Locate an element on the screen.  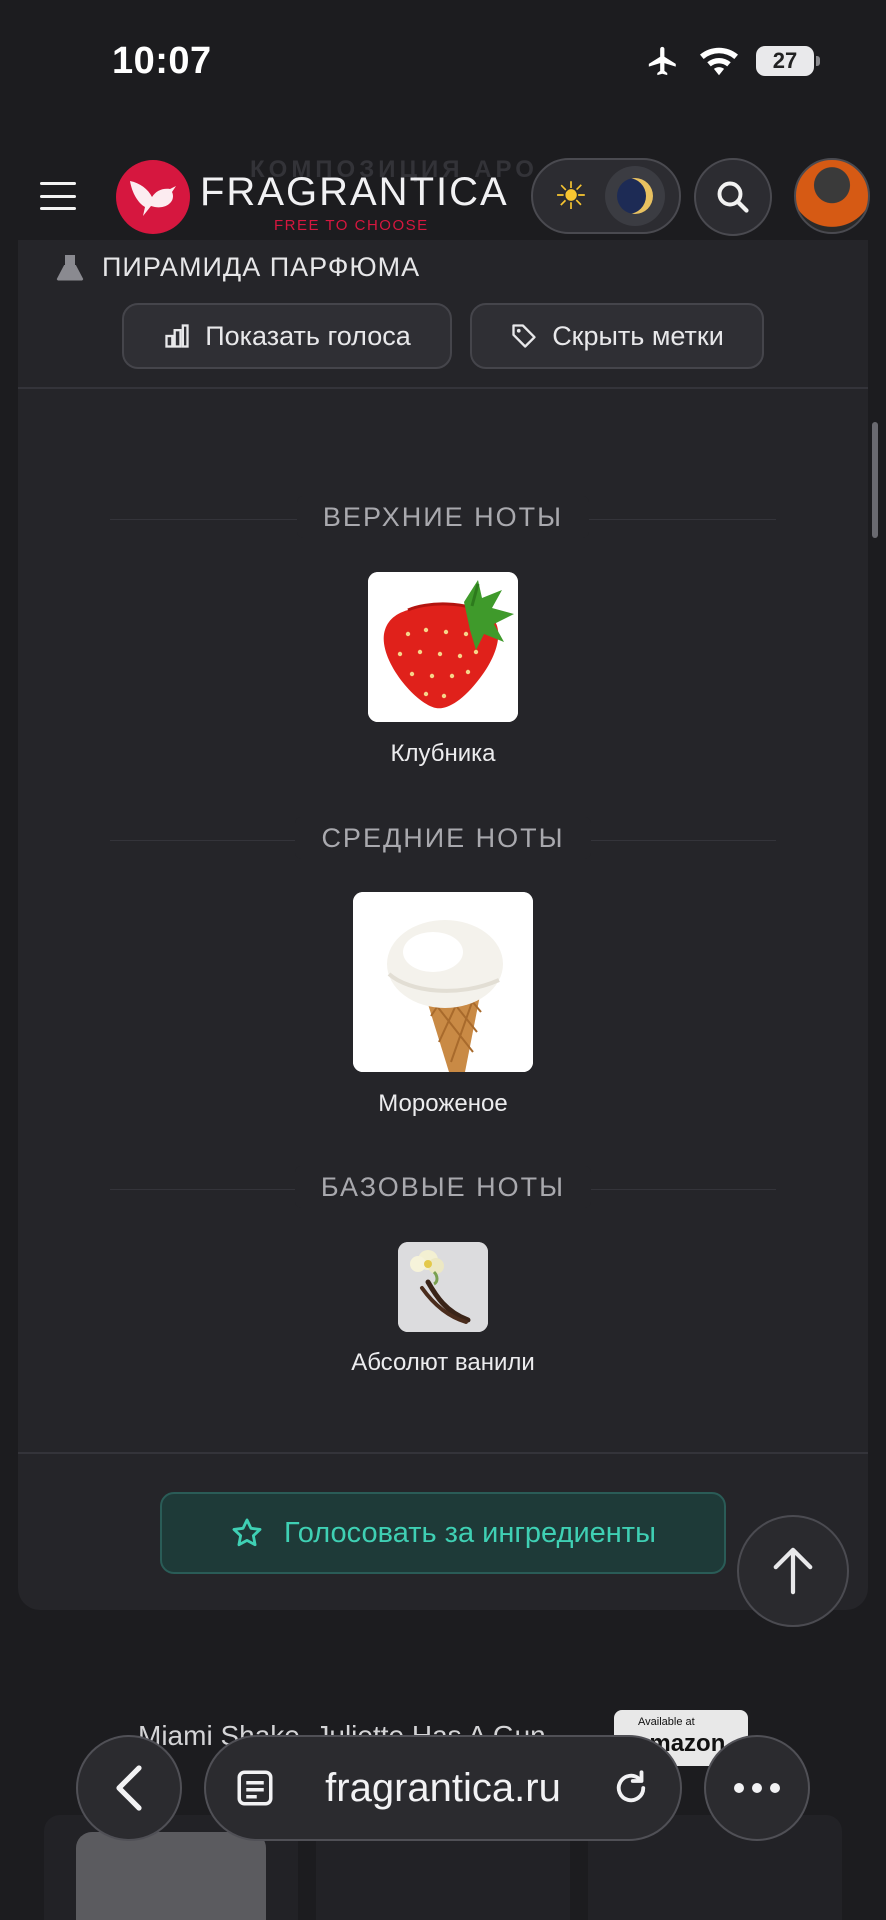
ellipsis-icon is located at coordinates (757, 1788).